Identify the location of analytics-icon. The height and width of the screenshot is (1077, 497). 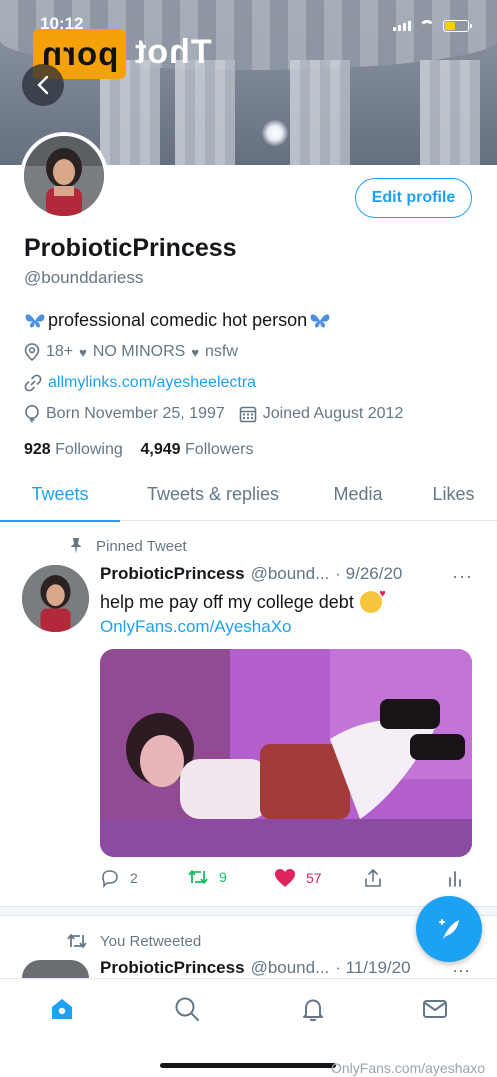
(455, 879).